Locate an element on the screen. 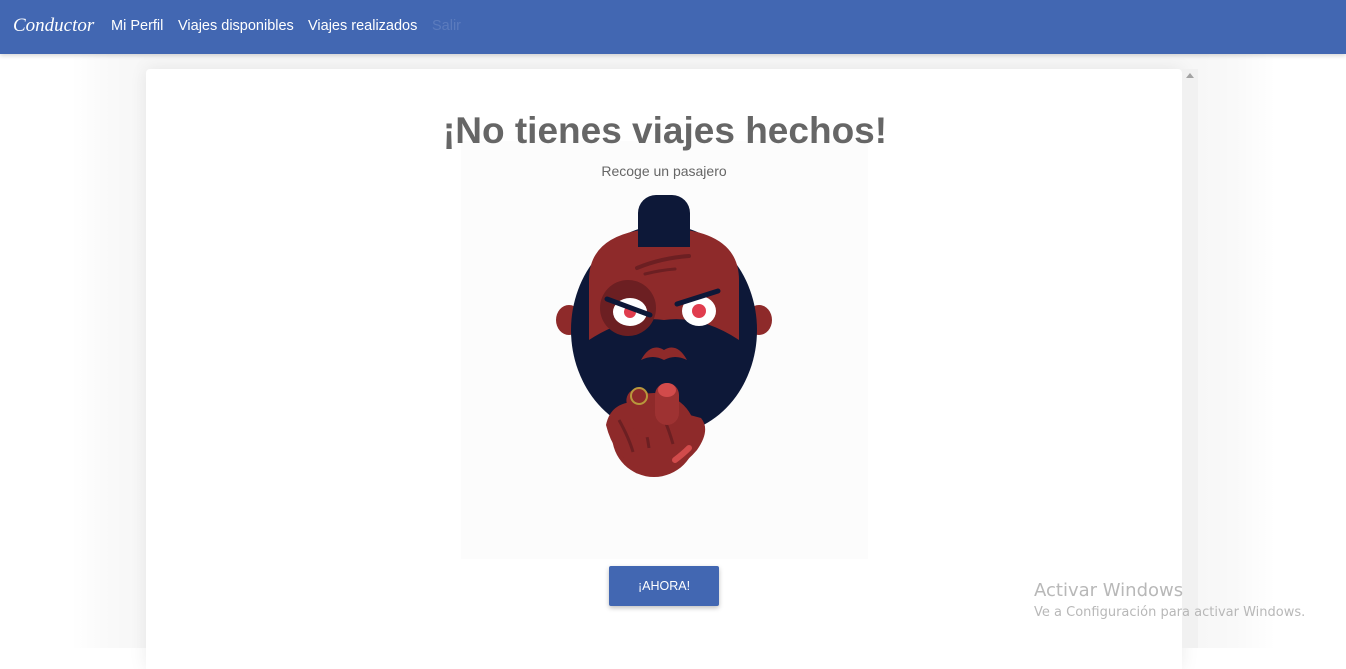 The height and width of the screenshot is (669, 1346). ahora-button: ¡AHORA! is located at coordinates (664, 586).